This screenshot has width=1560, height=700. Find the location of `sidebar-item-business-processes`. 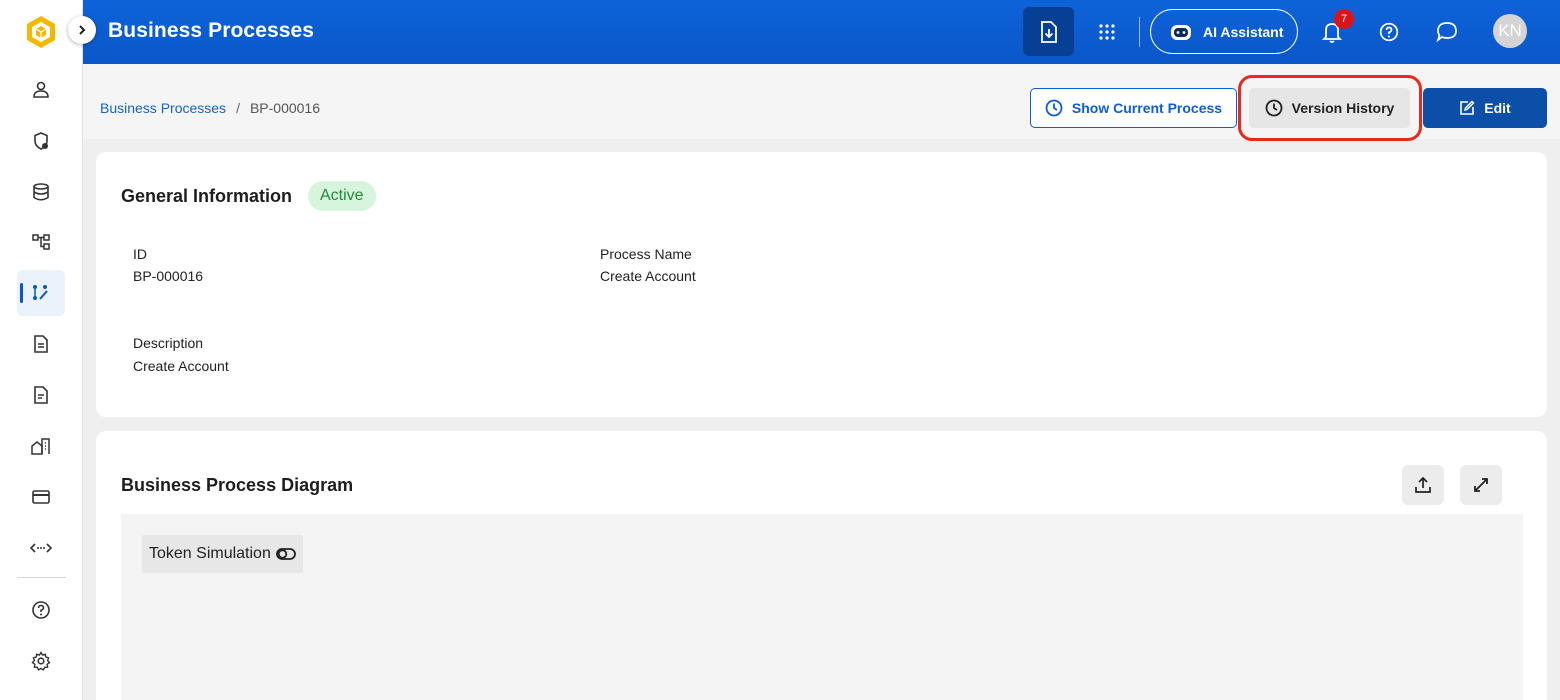

sidebar-item-business-processes is located at coordinates (41, 293).